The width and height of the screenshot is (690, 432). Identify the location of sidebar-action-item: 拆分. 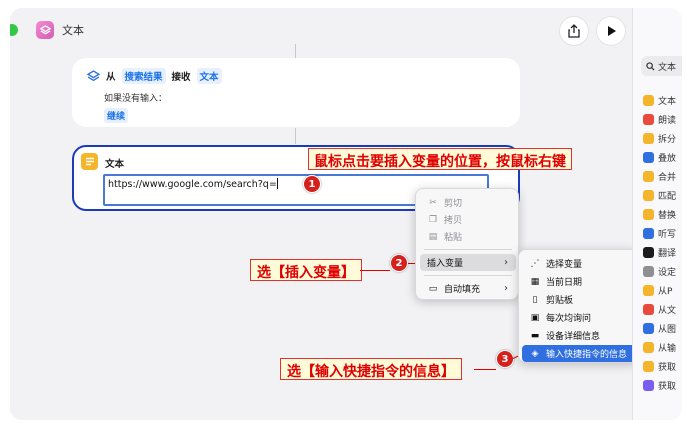
(659, 138).